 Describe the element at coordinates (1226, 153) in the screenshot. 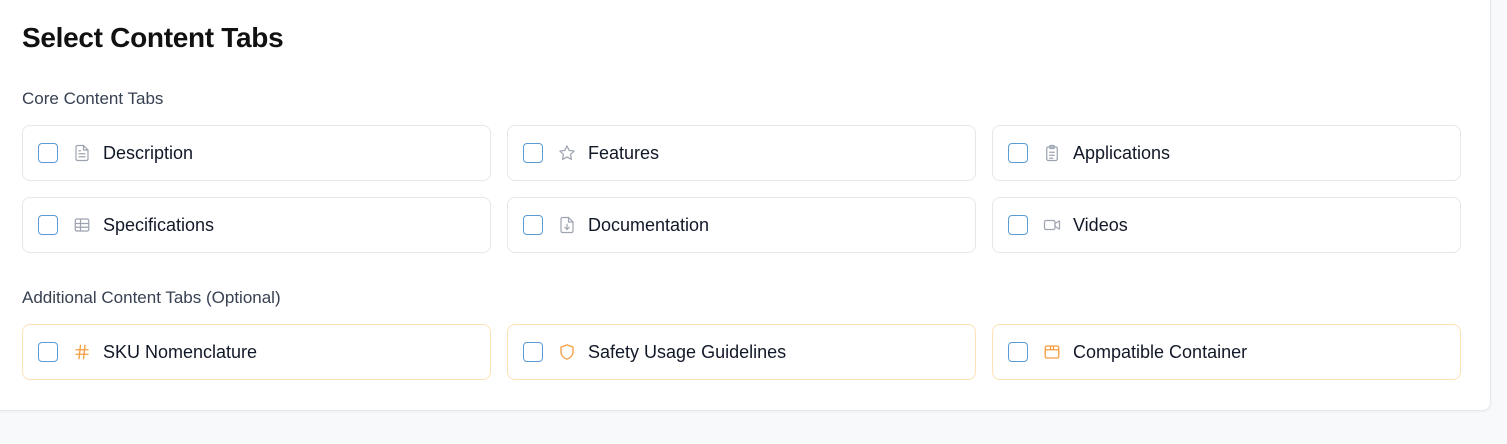

I see `option-applications: Applications` at that location.